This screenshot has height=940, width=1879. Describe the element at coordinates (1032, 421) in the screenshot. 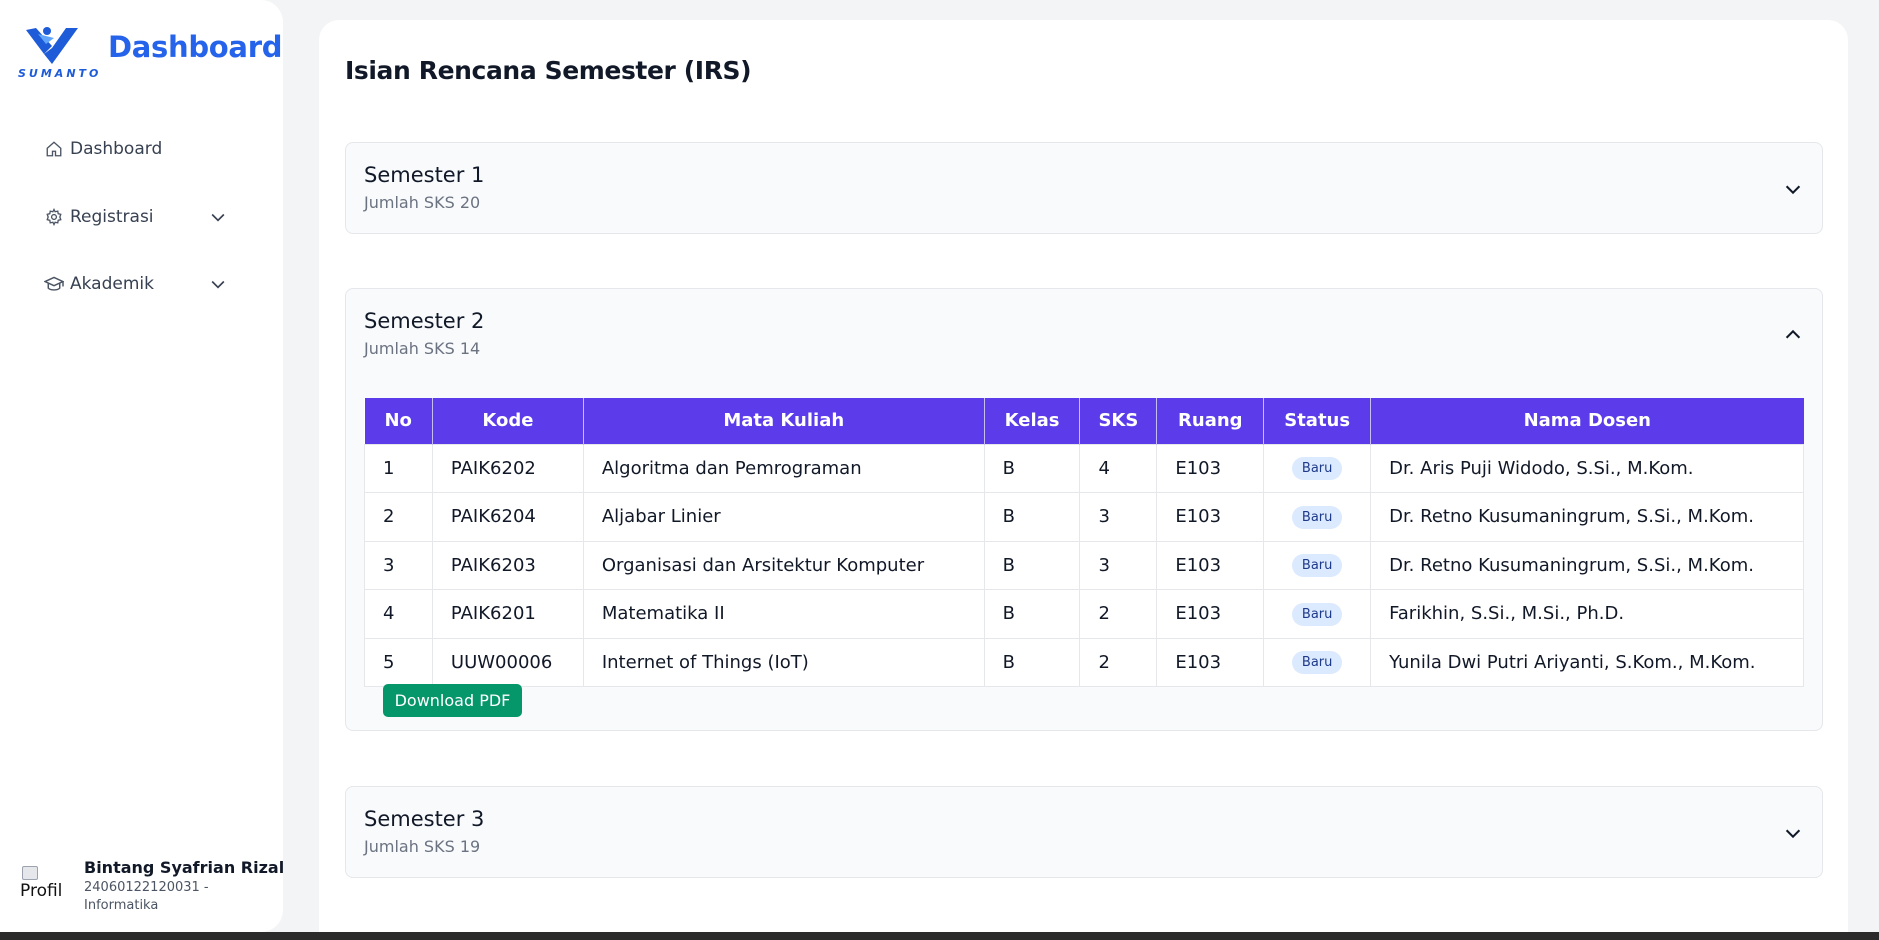

I see `col-header-kelas: Kelas` at that location.